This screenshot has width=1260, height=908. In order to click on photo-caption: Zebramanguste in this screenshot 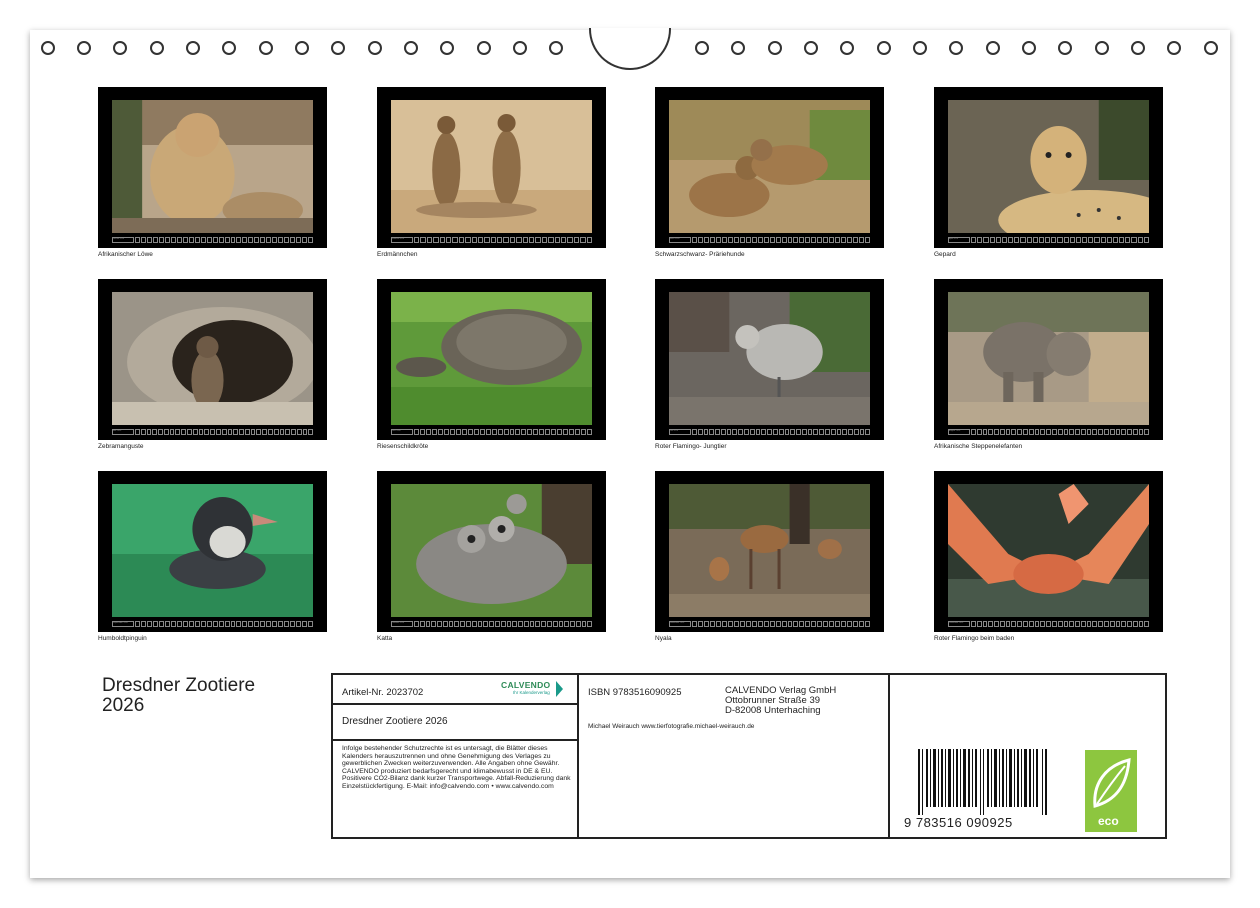, I will do `click(121, 446)`.